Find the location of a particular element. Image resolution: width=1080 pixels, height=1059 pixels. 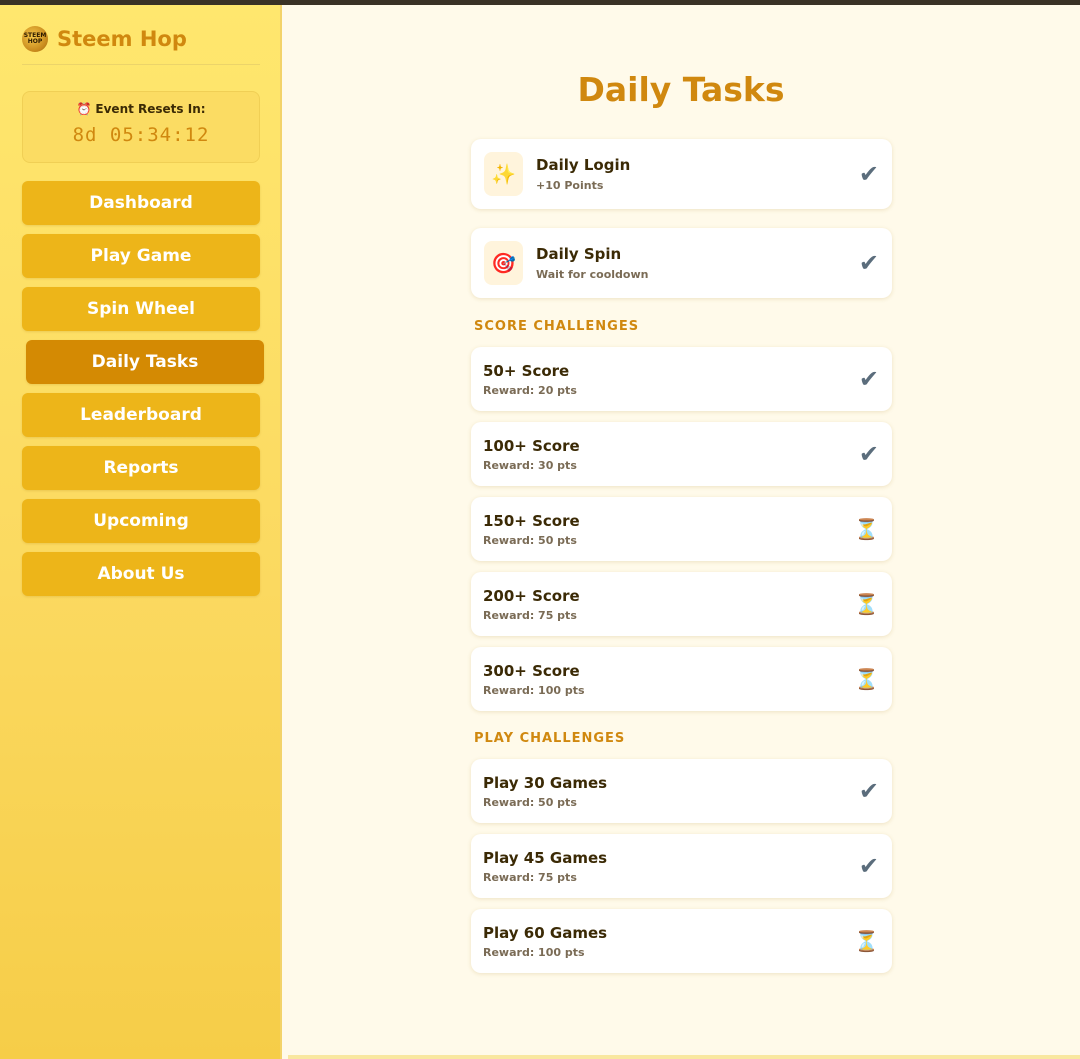

task-title: Daily Login is located at coordinates (583, 165).